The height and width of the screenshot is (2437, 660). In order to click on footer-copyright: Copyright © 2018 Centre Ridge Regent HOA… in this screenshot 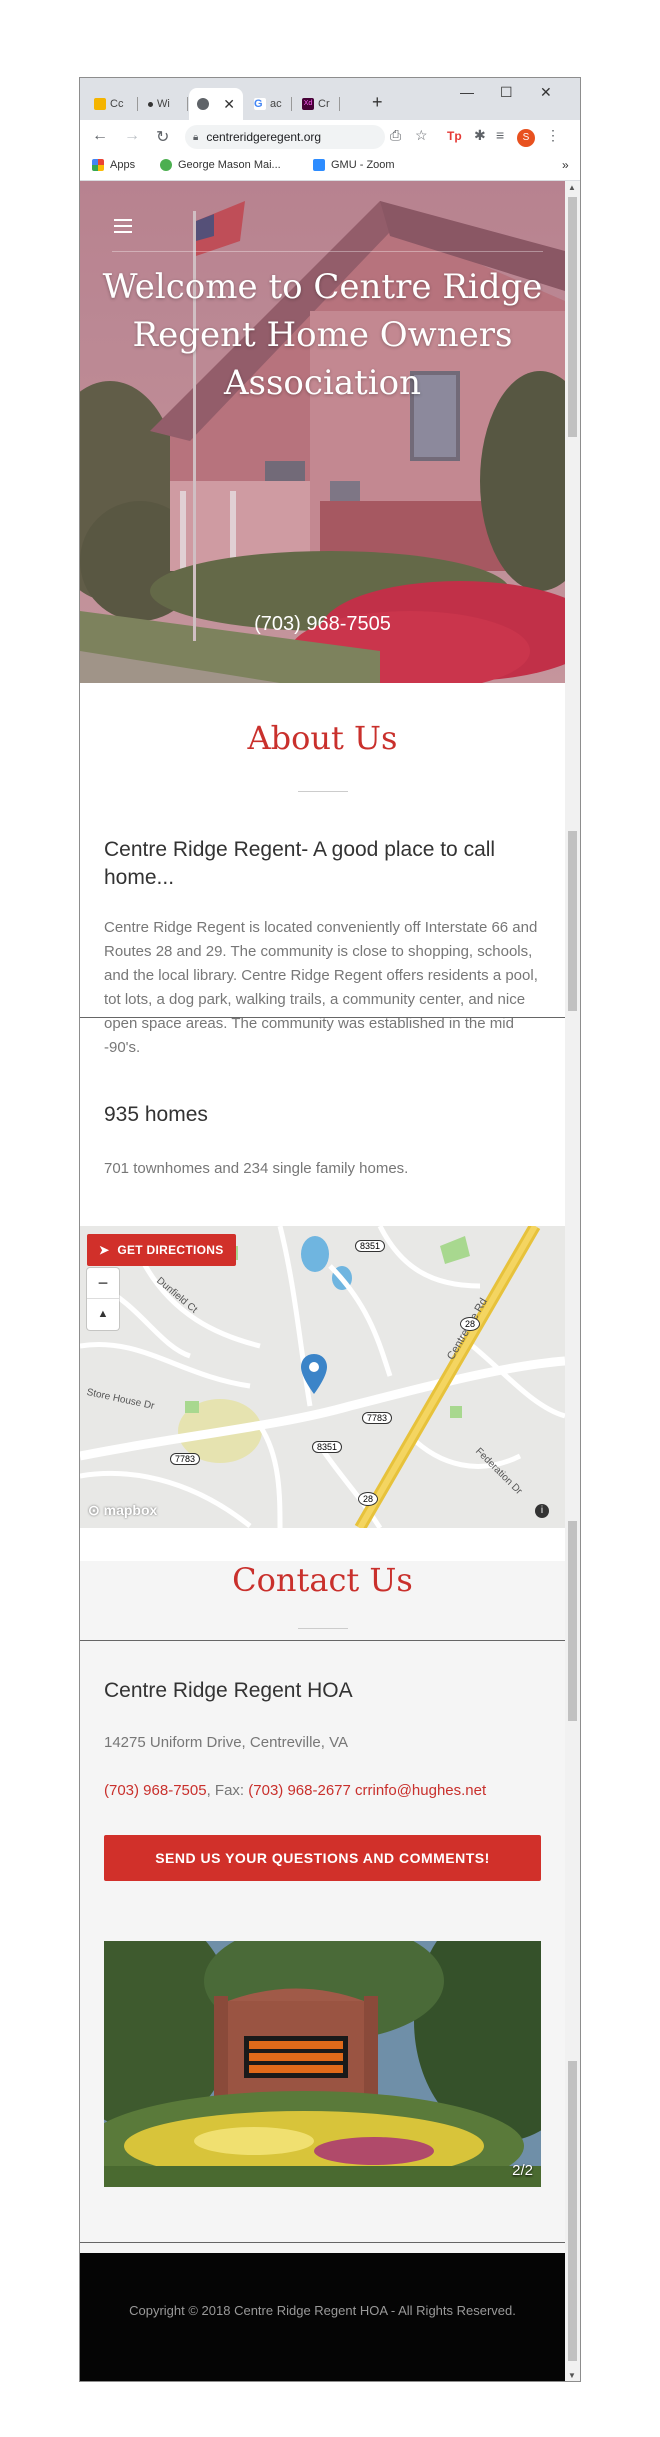, I will do `click(322, 2310)`.